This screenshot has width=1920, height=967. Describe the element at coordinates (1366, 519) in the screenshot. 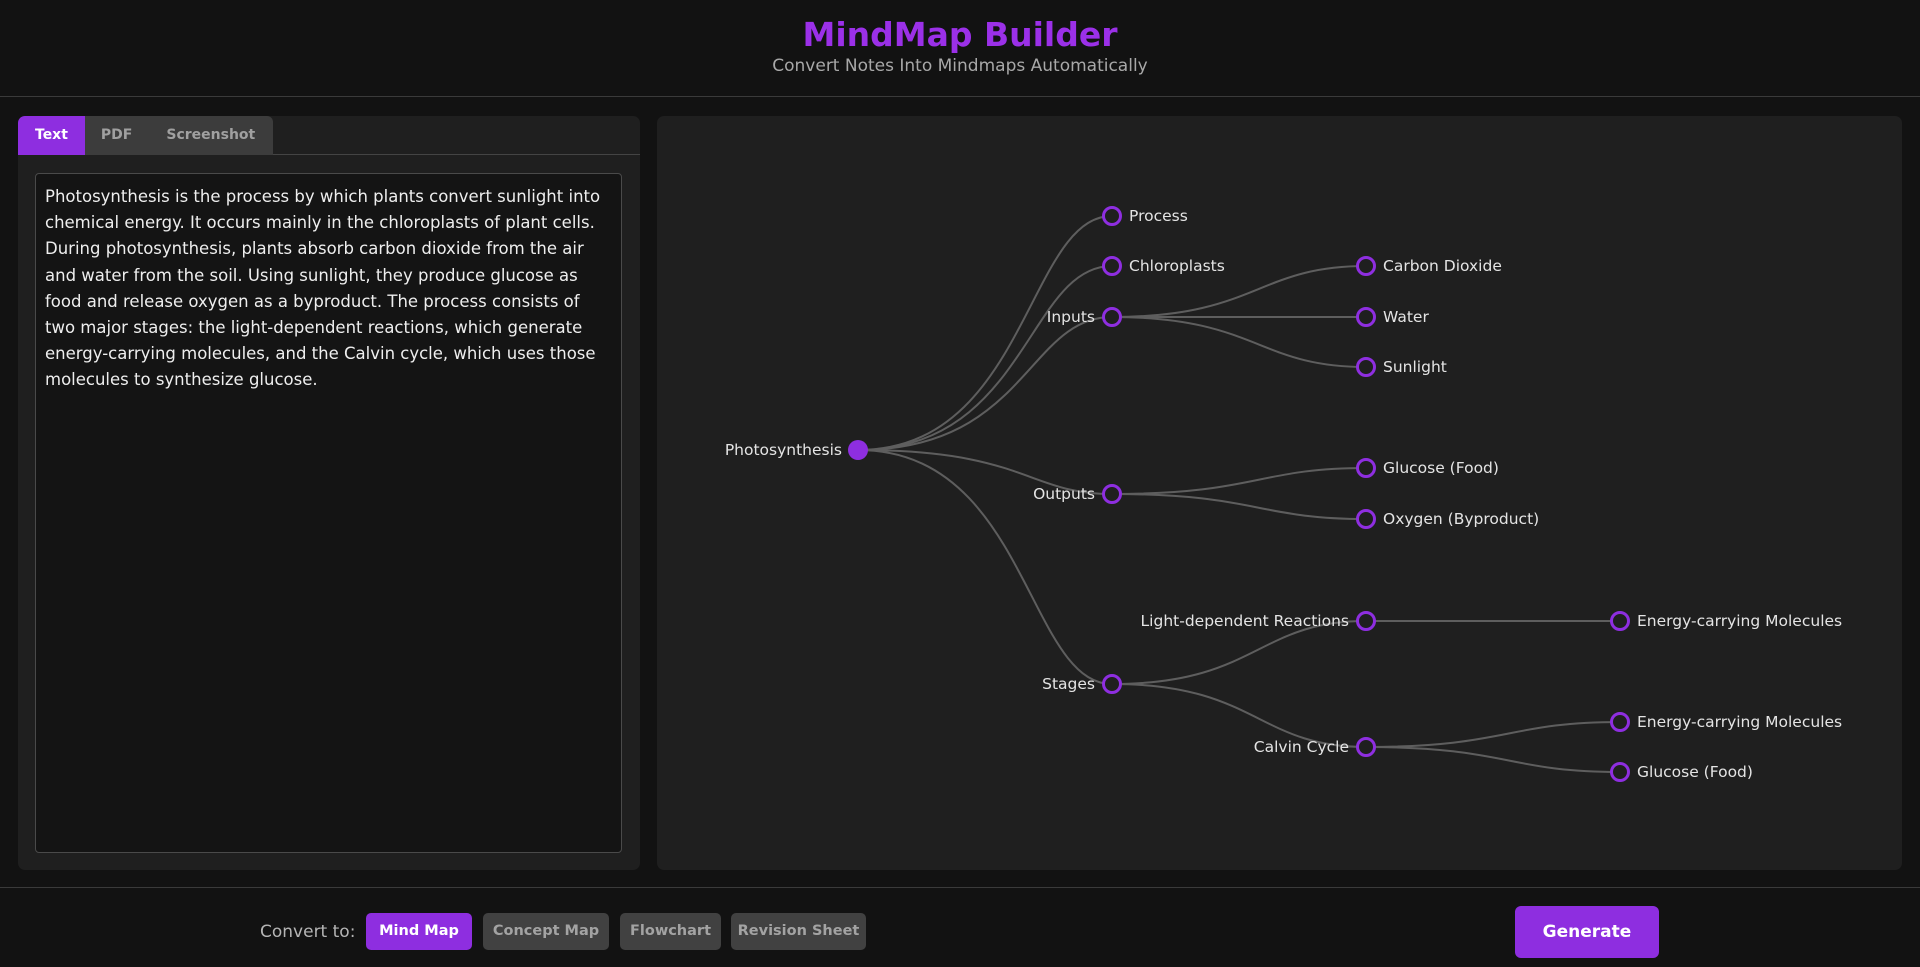

I see `node-oxygen` at that location.